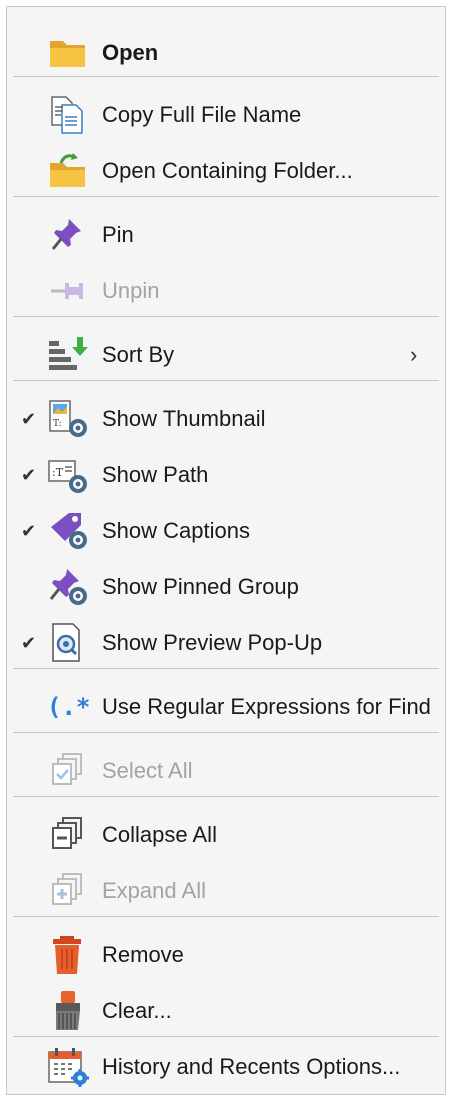 Image resolution: width=450 pixels, height=1101 pixels. What do you see at coordinates (184, 418) in the screenshot?
I see `menu-item-show-thumbnail-label: Show Thumbnail` at bounding box center [184, 418].